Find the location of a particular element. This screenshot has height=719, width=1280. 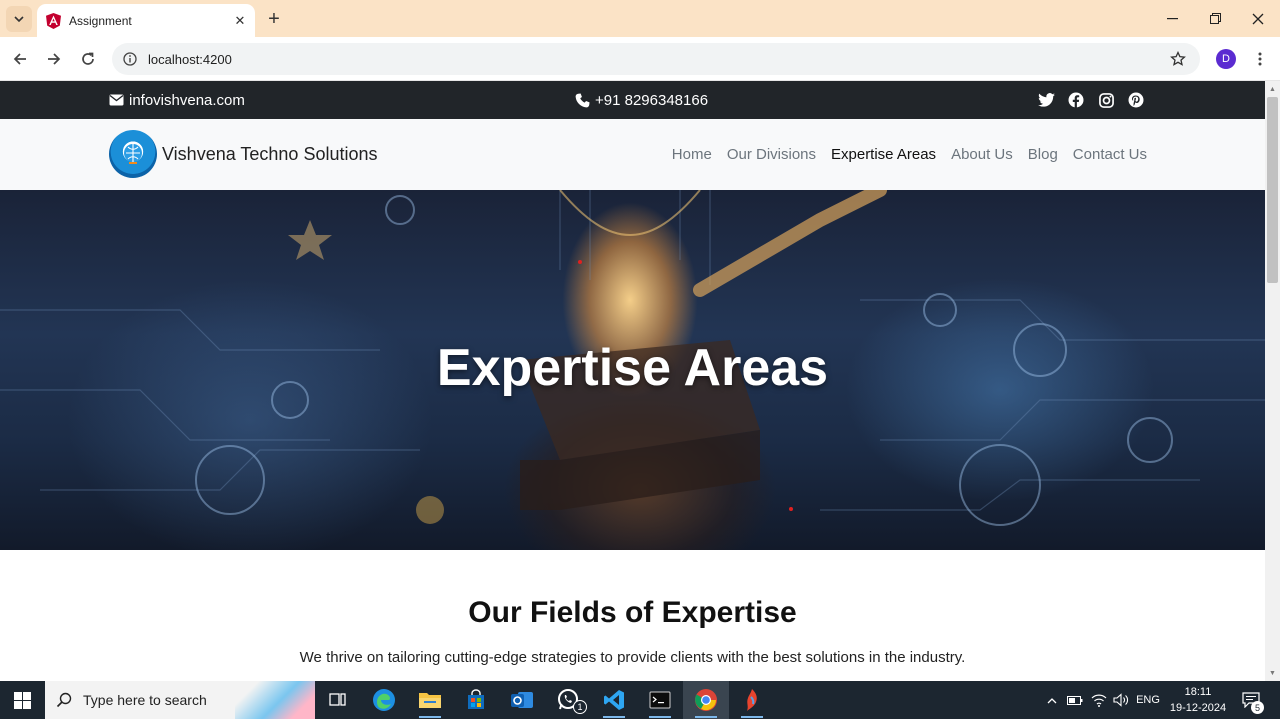

contact-topbar: infovishvena.com +91 8296348166 is located at coordinates (632, 100).